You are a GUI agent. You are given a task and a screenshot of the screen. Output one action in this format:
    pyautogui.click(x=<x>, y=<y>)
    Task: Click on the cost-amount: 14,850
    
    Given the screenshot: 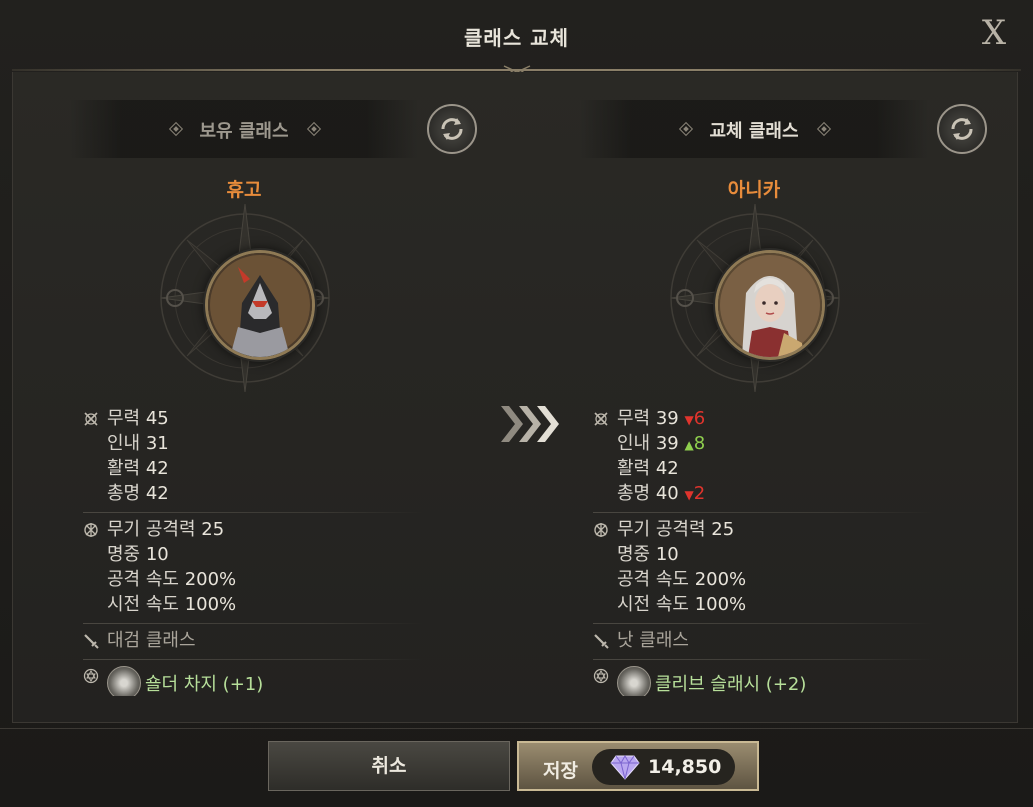 What is the action you would take?
    pyautogui.click(x=685, y=767)
    